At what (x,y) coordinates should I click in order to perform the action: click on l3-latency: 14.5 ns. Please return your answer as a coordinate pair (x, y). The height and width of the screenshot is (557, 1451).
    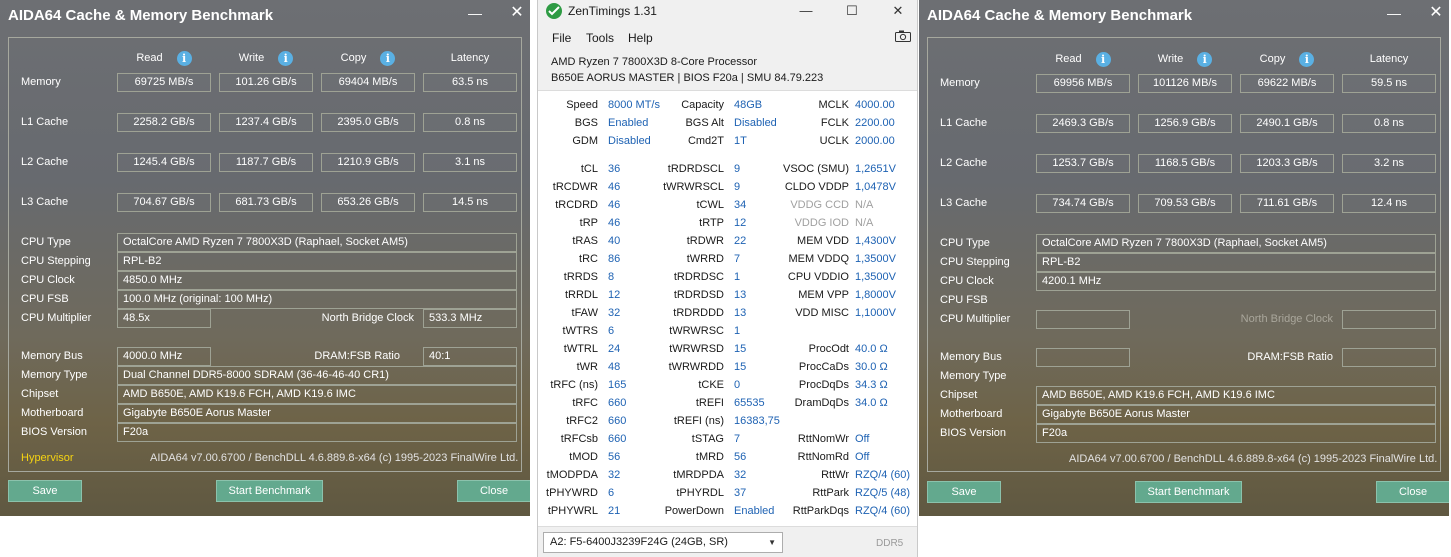
    Looking at the image, I should click on (470, 202).